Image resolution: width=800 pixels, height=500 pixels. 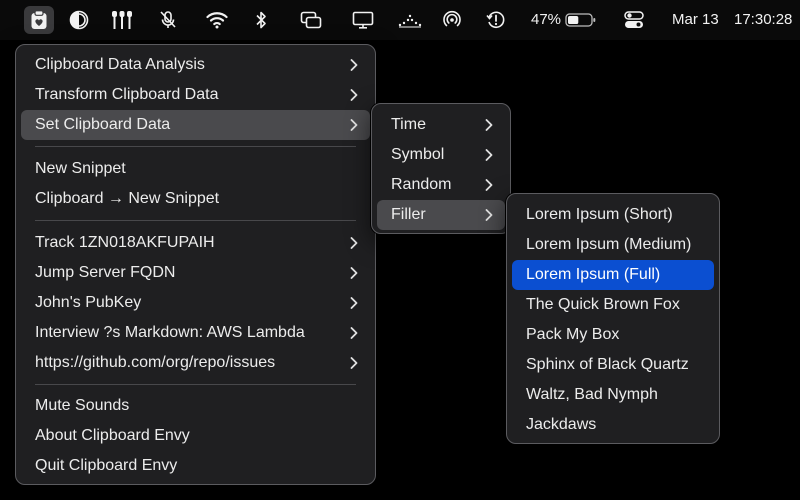 I want to click on menu-item-label: https://github.com/org/repo/issues, so click(x=155, y=362).